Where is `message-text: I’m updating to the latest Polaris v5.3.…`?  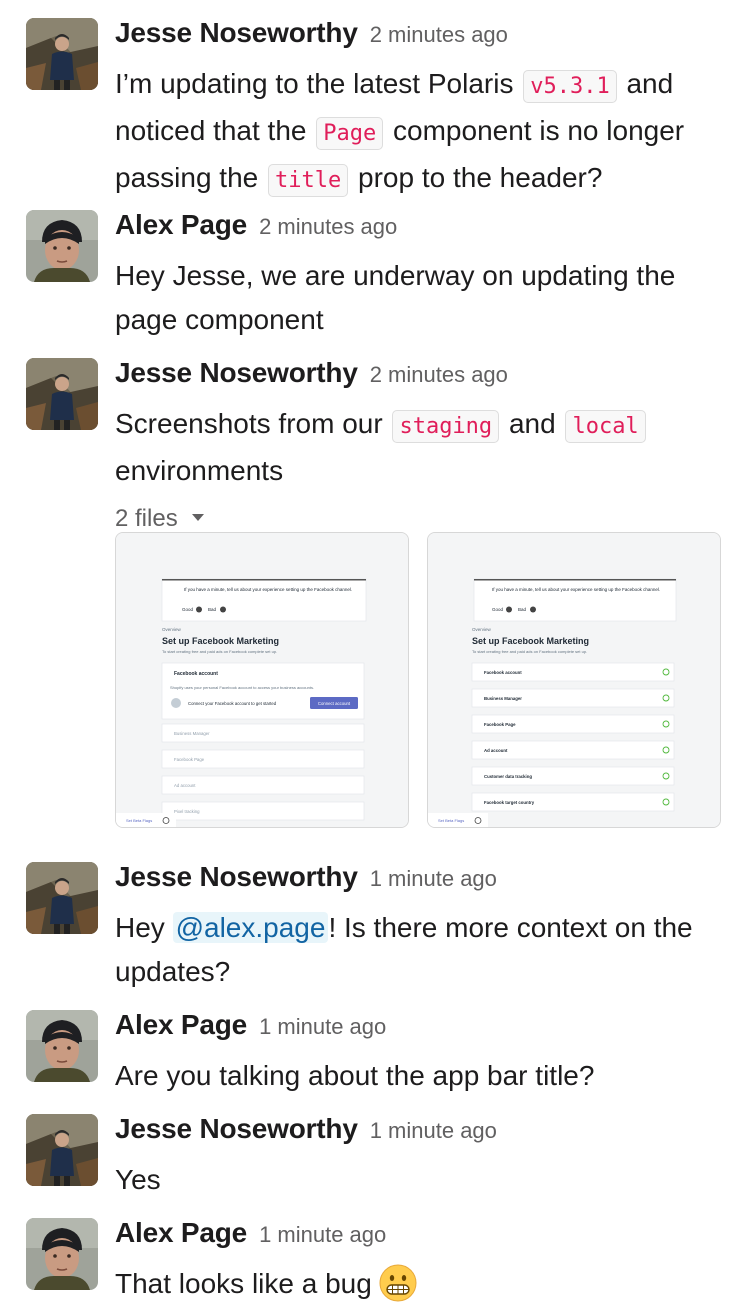 message-text: I’m updating to the latest Polaris v5.3.… is located at coordinates (423, 132).